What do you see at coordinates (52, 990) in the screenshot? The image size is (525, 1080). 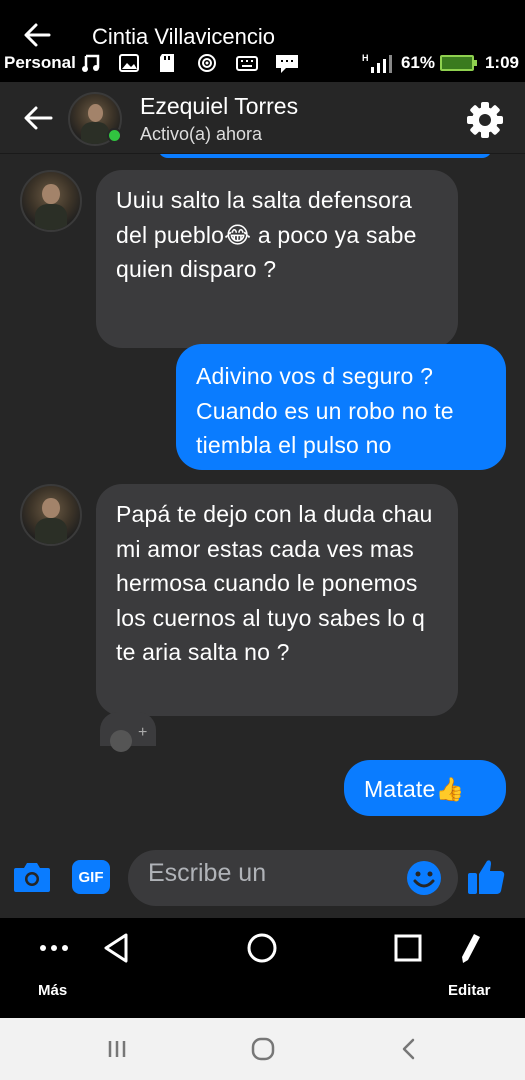 I see `more-label: Más` at bounding box center [52, 990].